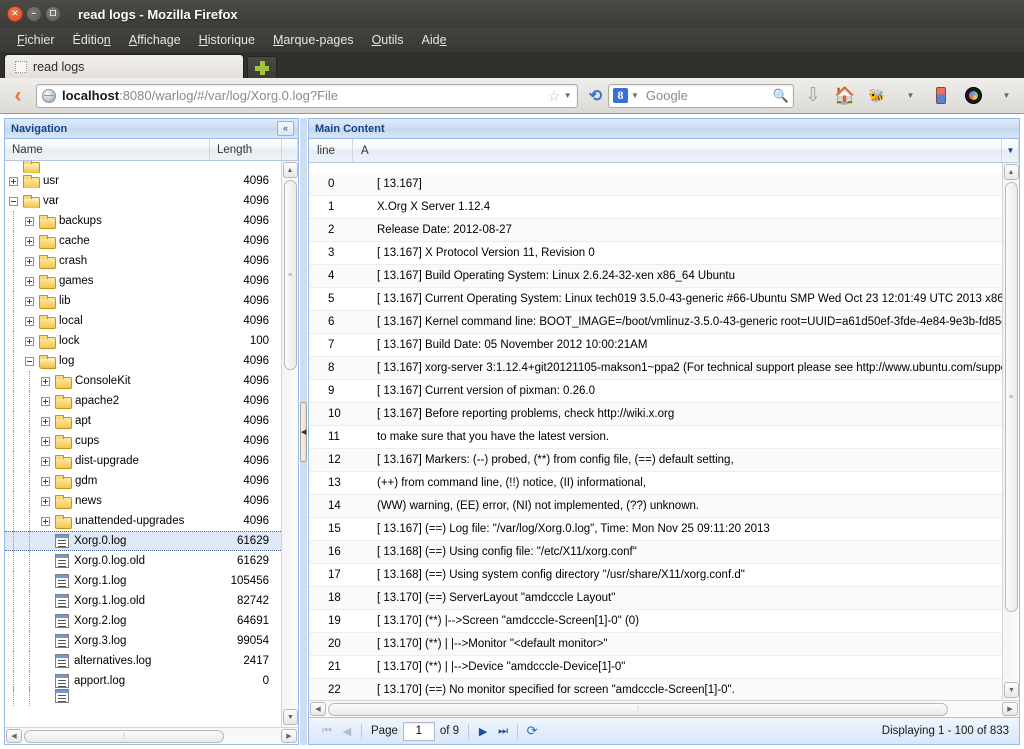  Describe the element at coordinates (327, 731) in the screenshot. I see `first-page-button: ⏮` at that location.